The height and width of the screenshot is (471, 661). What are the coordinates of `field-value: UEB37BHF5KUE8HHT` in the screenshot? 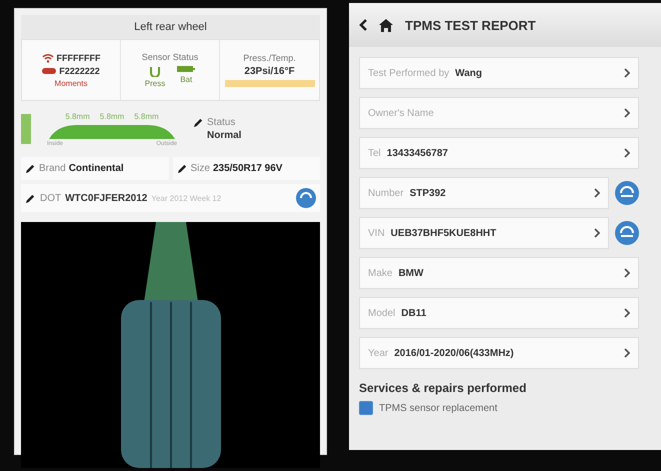 It's located at (444, 233).